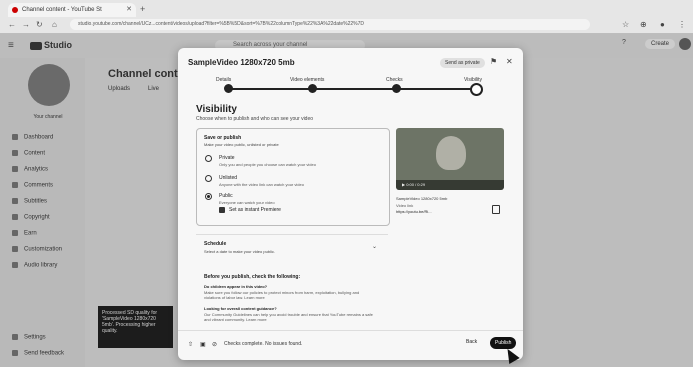 This screenshot has height=367, width=693. What do you see at coordinates (15, 10) in the screenshot?
I see `youtube-favicon-icon` at bounding box center [15, 10].